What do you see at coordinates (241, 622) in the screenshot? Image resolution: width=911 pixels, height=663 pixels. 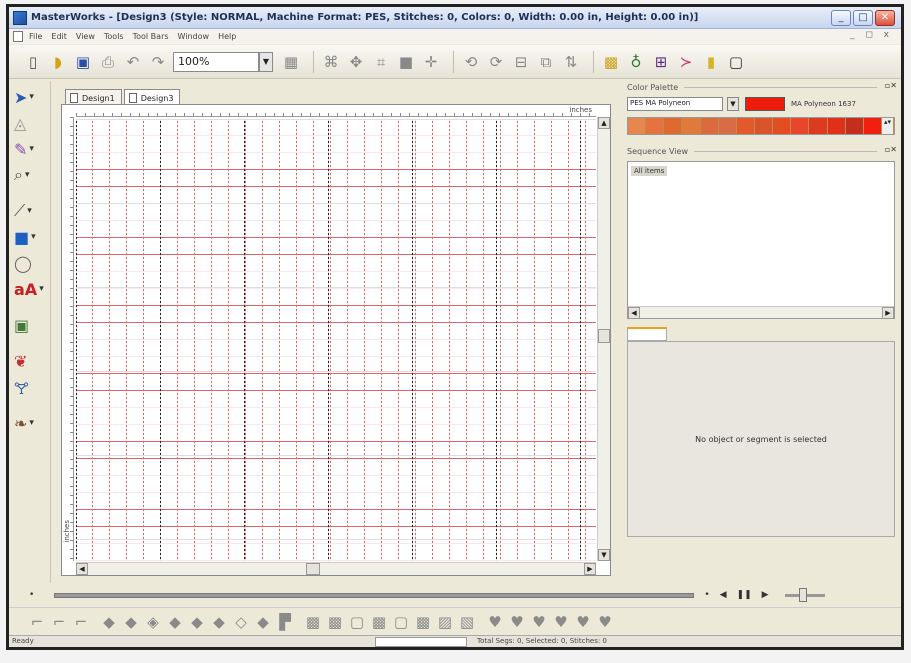 I see `satin-icon: ◇` at bounding box center [241, 622].